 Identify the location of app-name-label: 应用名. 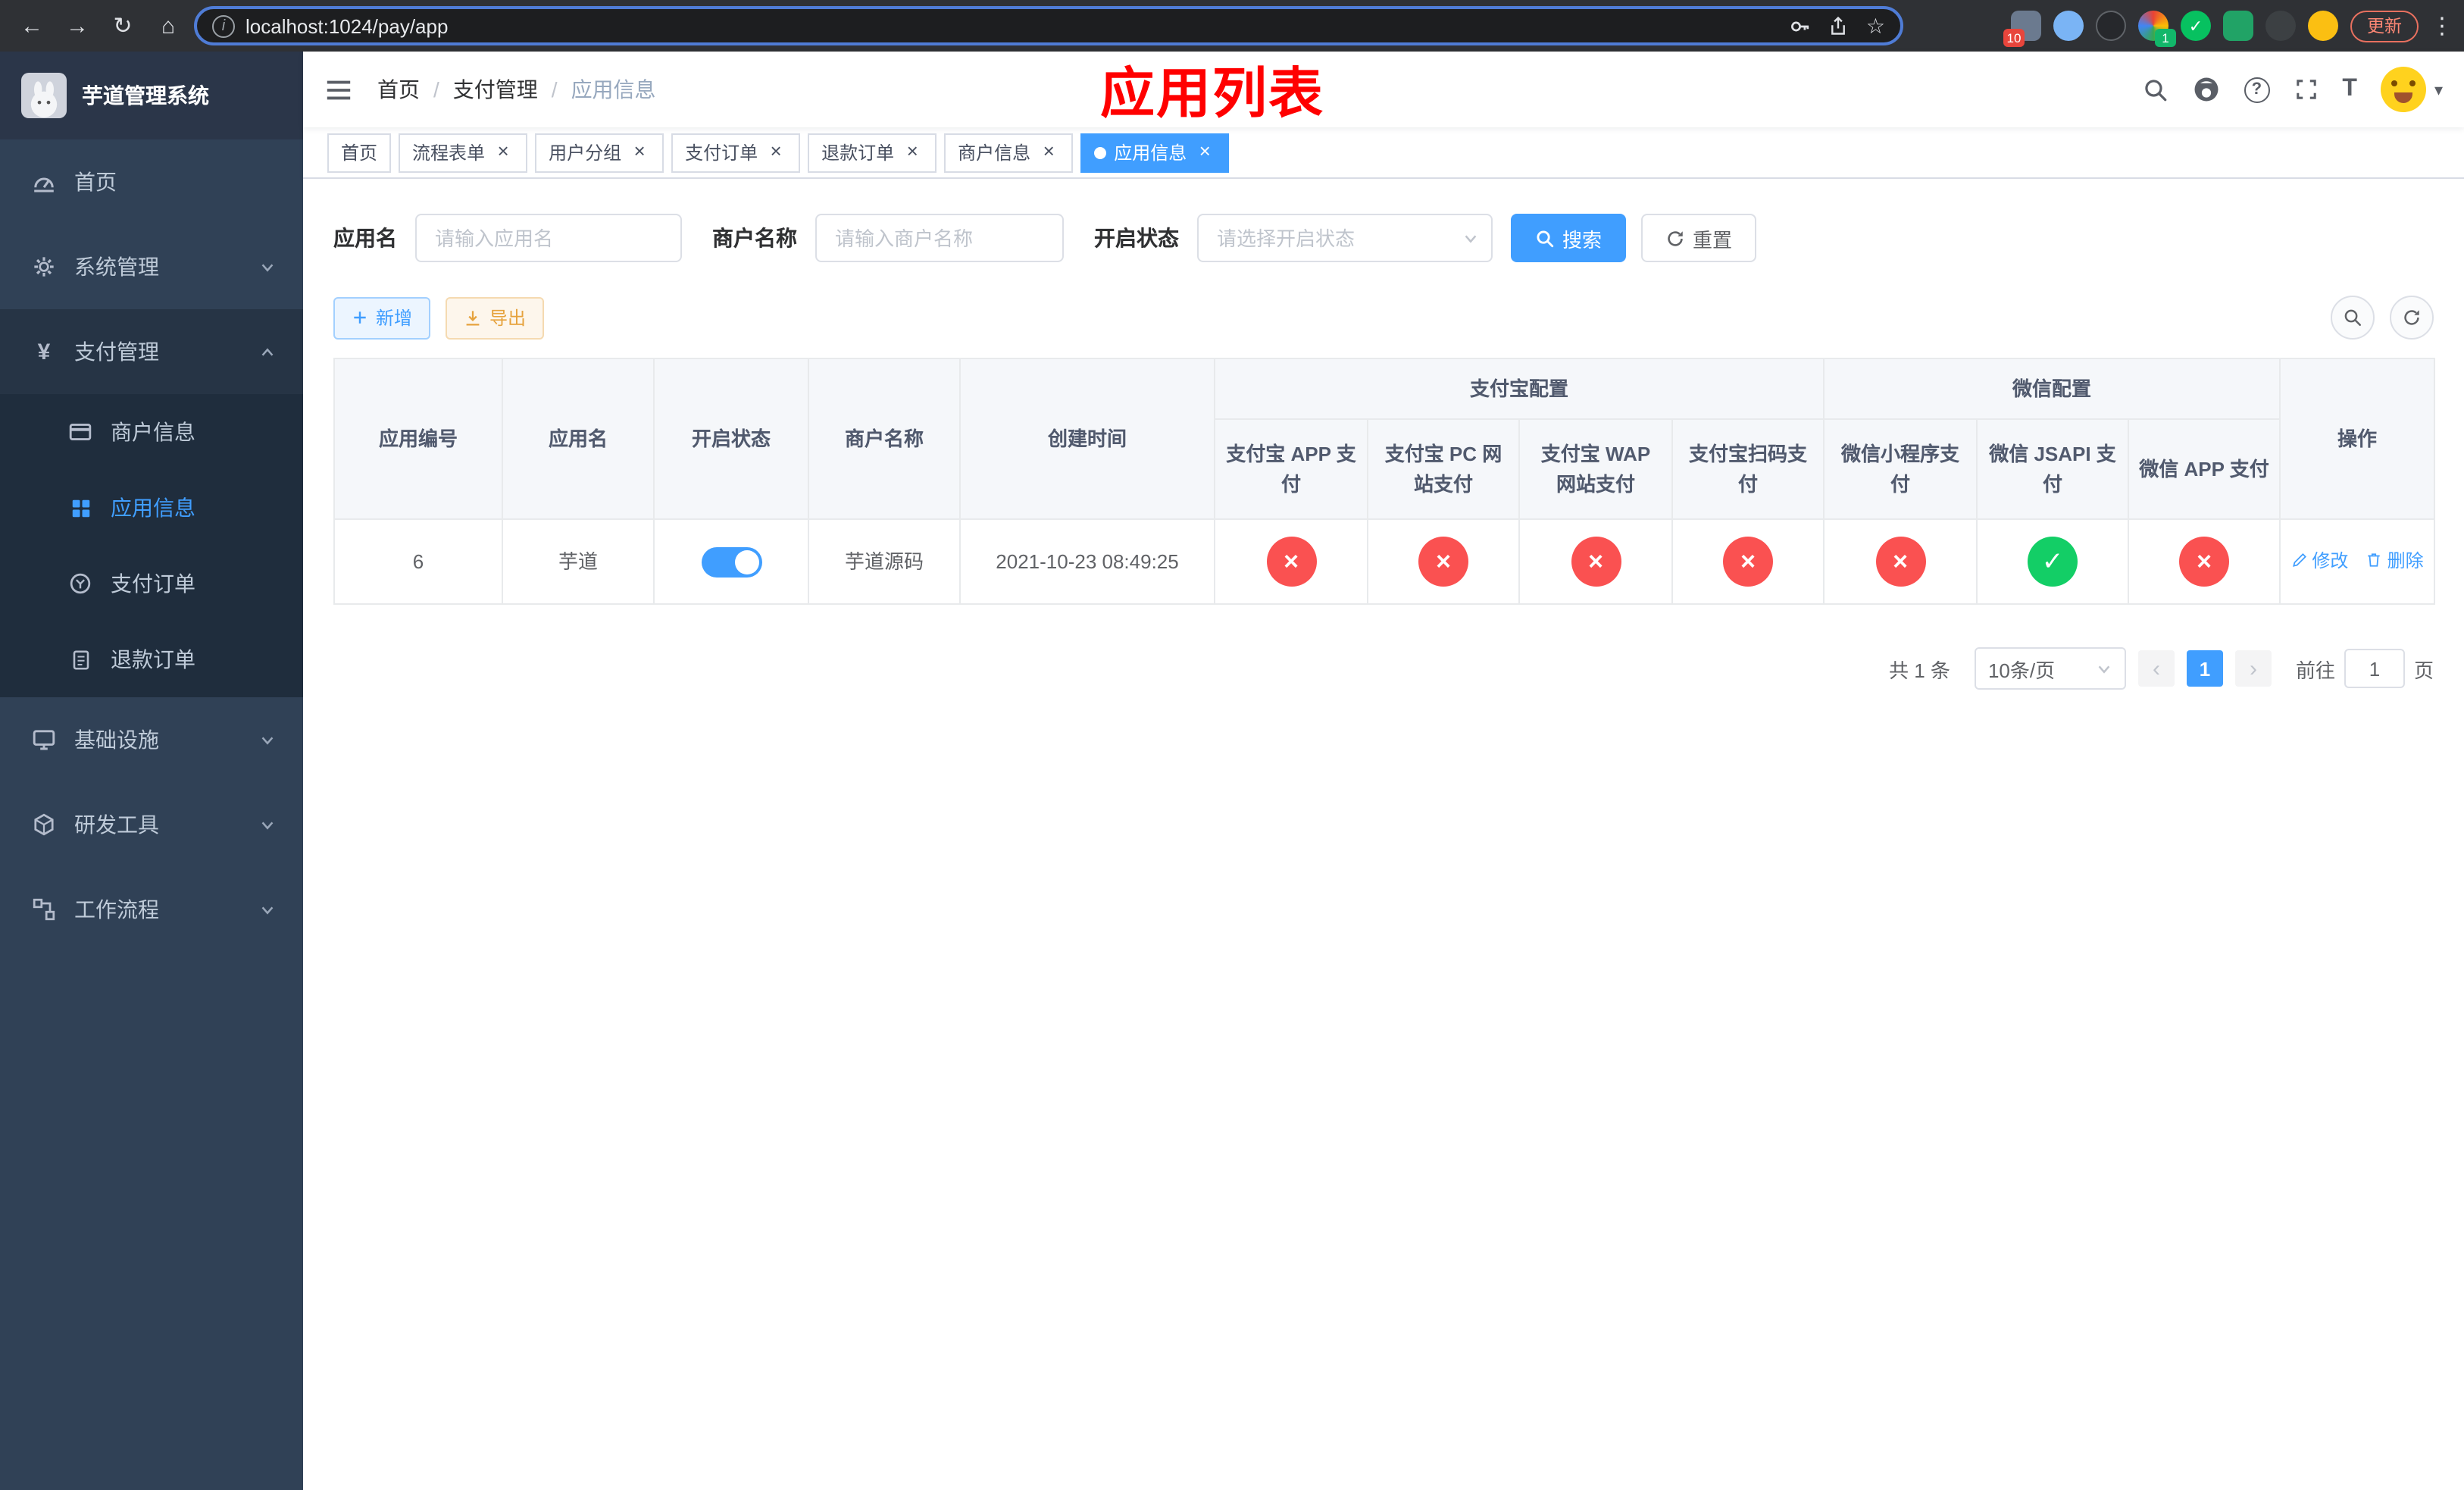
(365, 238).